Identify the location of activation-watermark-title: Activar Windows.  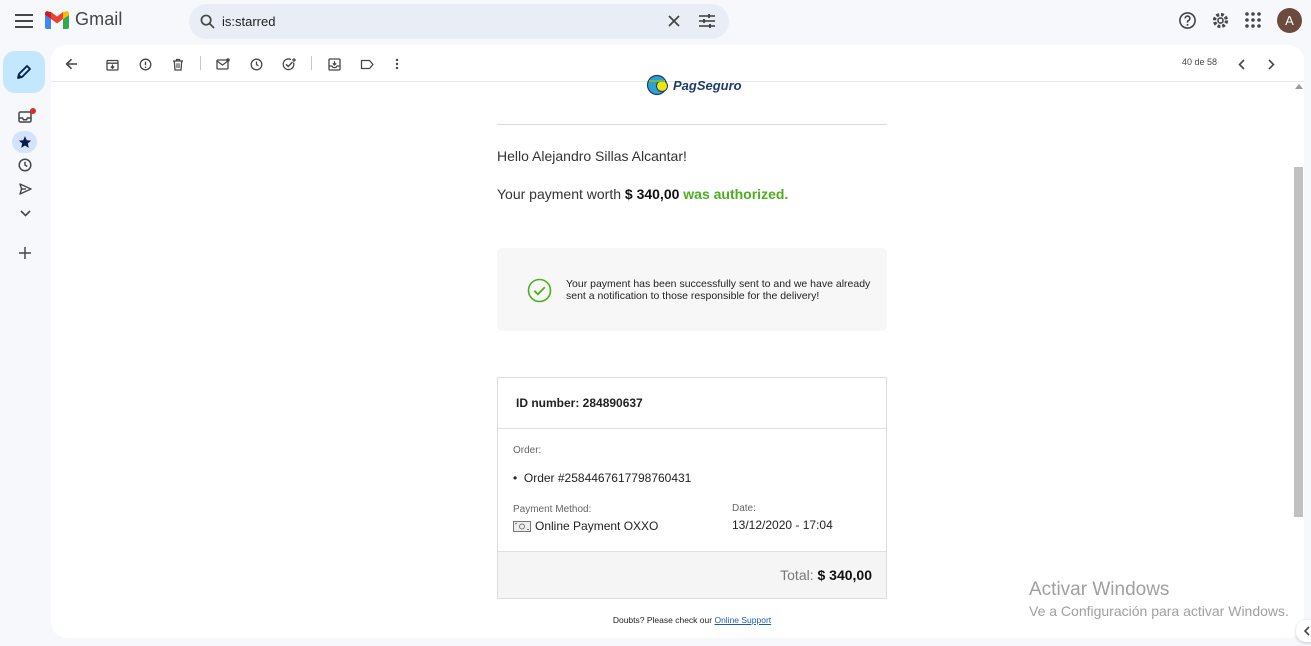
(1099, 589).